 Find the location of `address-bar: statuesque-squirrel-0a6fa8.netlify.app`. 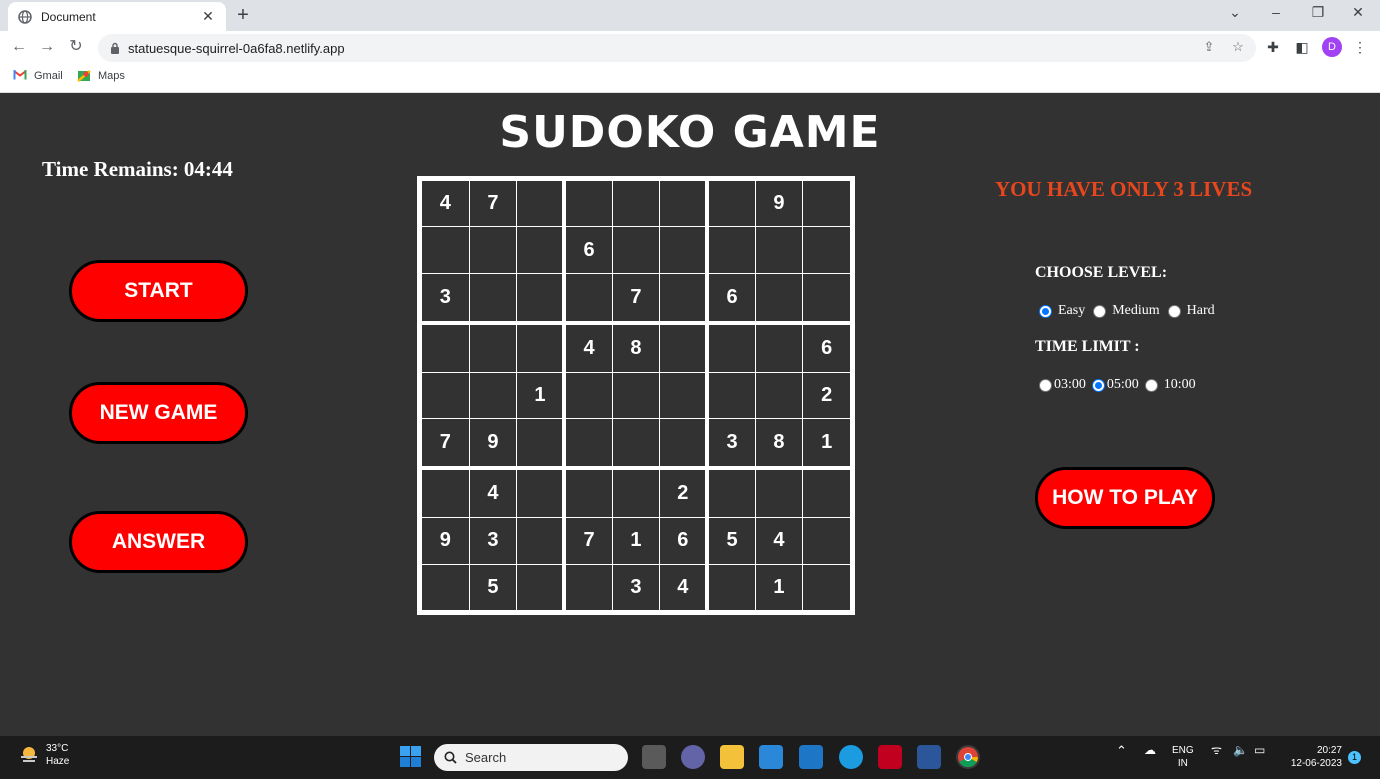

address-bar: statuesque-squirrel-0a6fa8.netlify.app is located at coordinates (677, 48).